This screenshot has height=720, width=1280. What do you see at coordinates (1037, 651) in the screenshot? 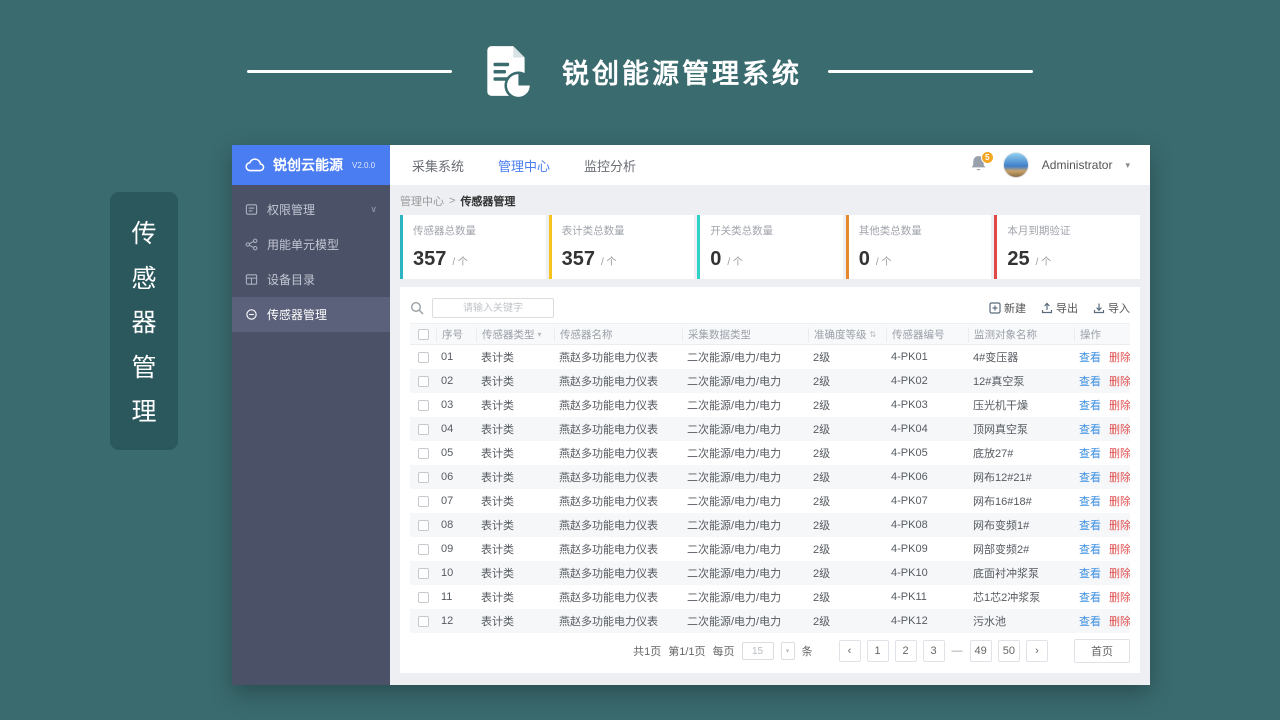
I see `next-page-button: ›` at bounding box center [1037, 651].